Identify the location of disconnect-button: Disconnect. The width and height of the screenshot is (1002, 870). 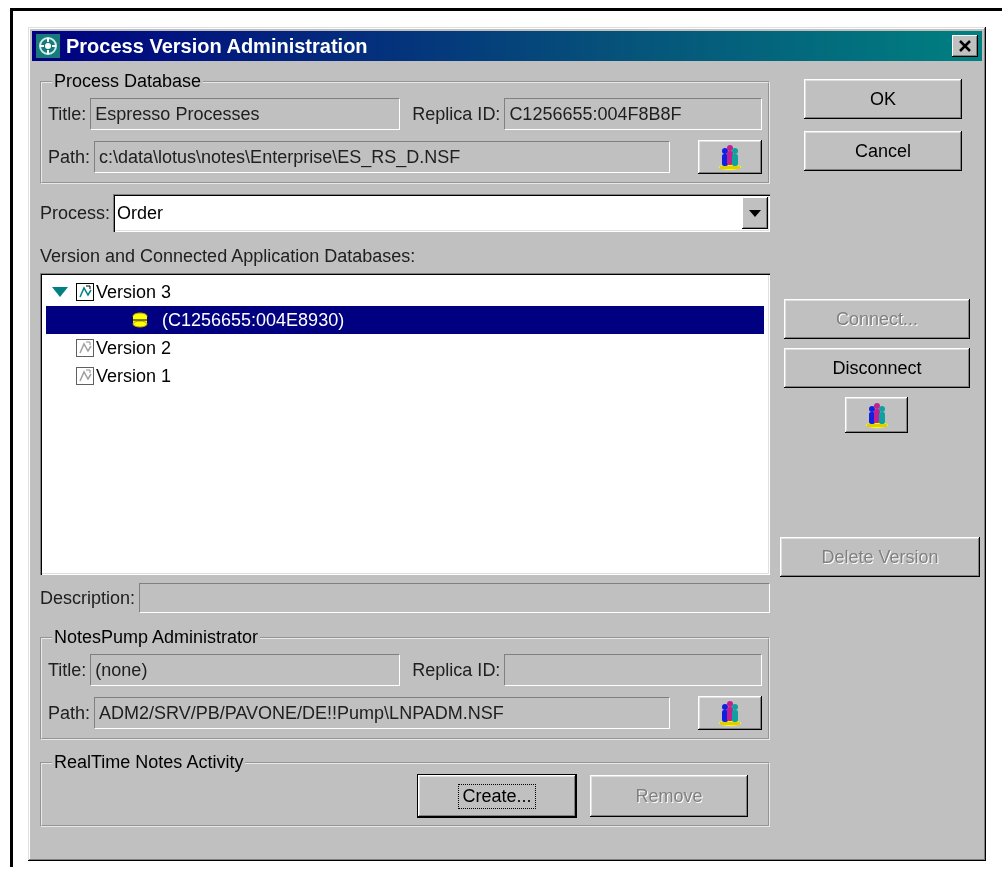
(877, 368).